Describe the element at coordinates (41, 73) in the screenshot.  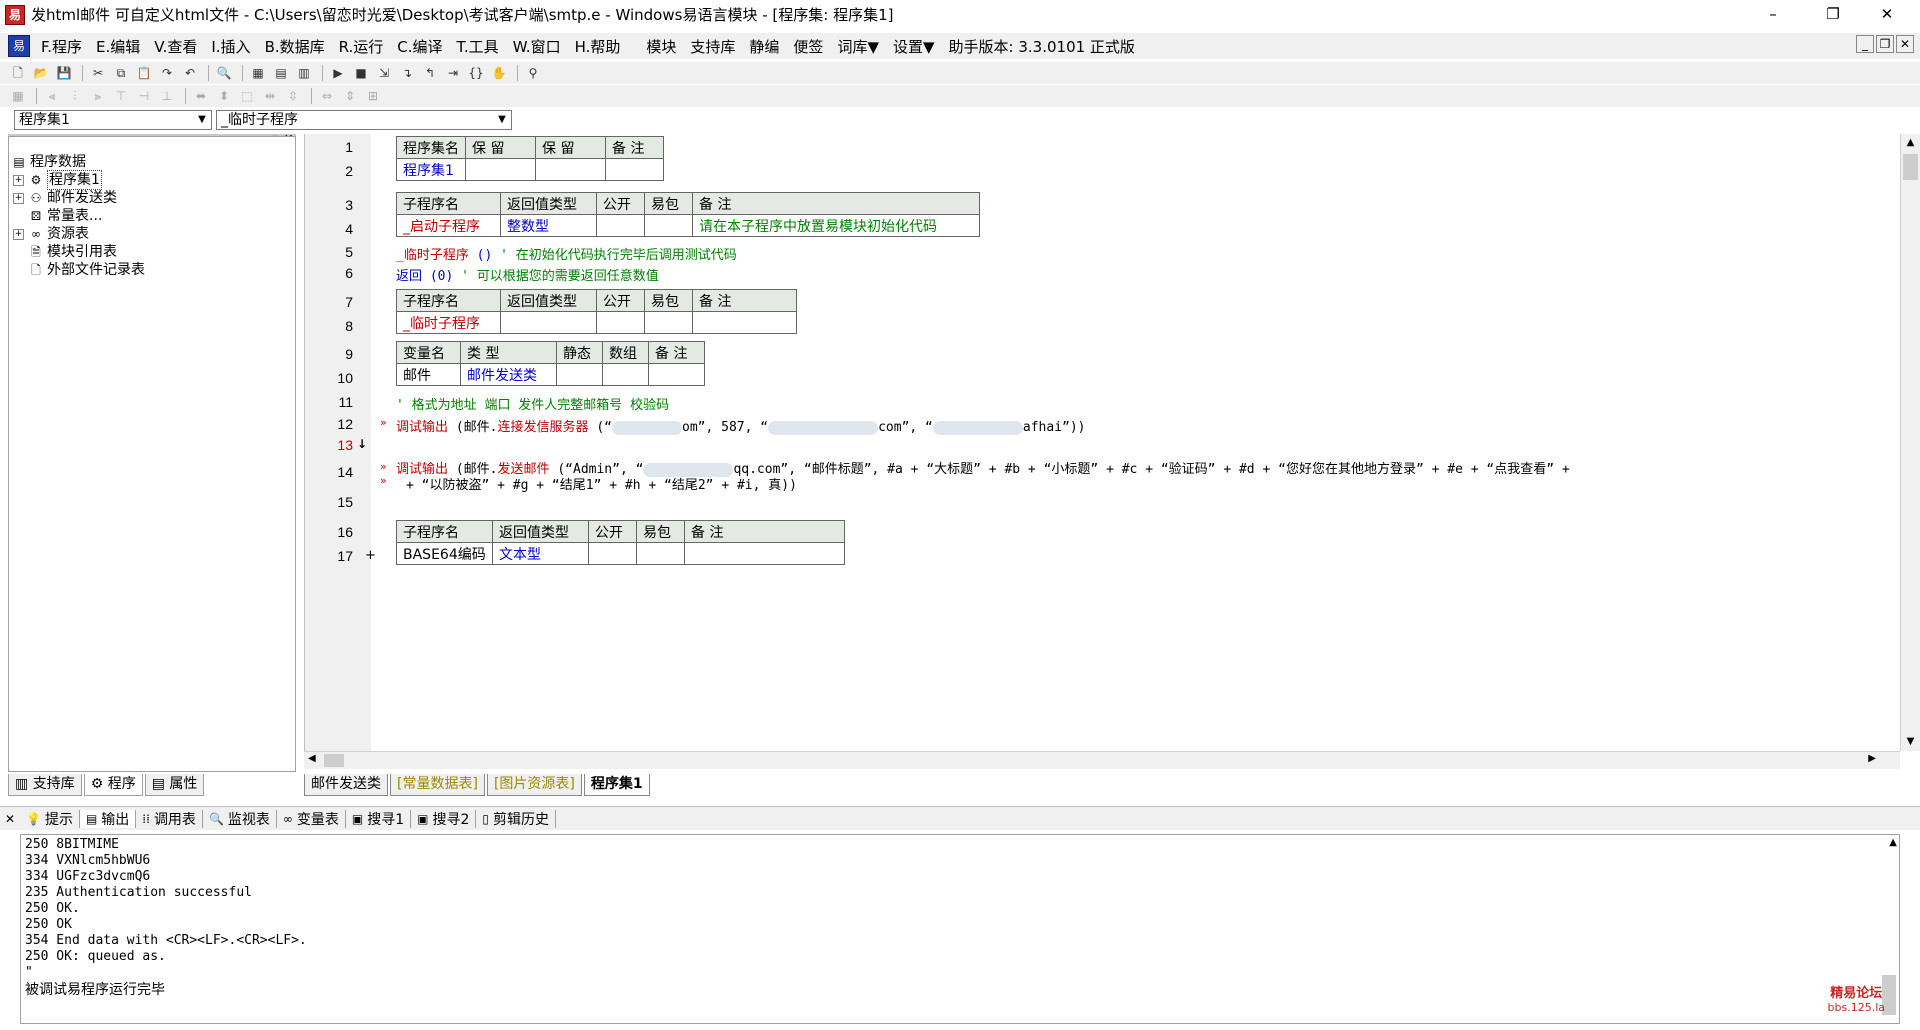
I see `open-file-icon: 📂` at that location.